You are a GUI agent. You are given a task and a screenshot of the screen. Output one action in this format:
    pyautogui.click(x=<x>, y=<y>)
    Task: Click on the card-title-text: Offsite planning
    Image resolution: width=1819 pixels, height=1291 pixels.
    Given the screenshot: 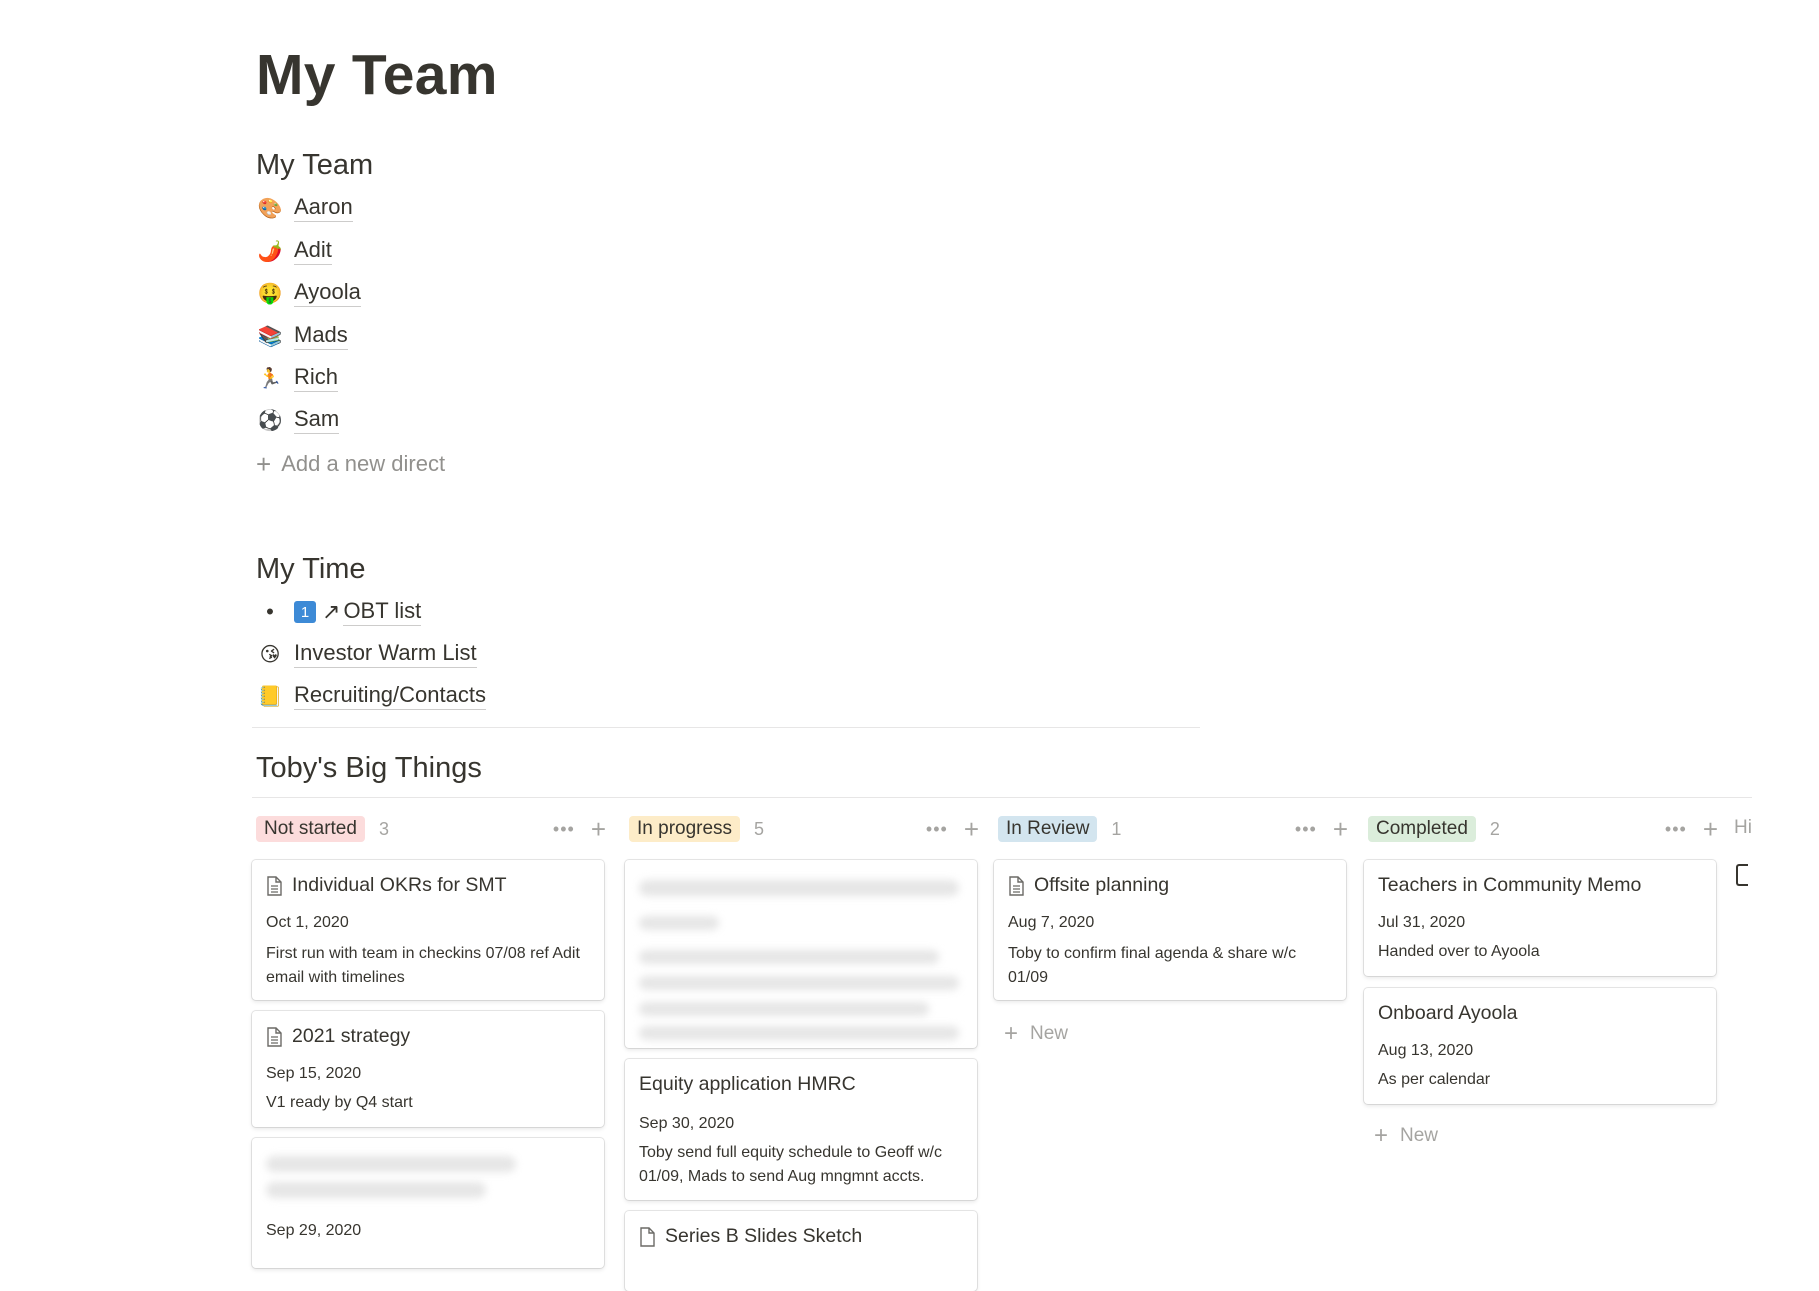 What is the action you would take?
    pyautogui.click(x=1102, y=885)
    